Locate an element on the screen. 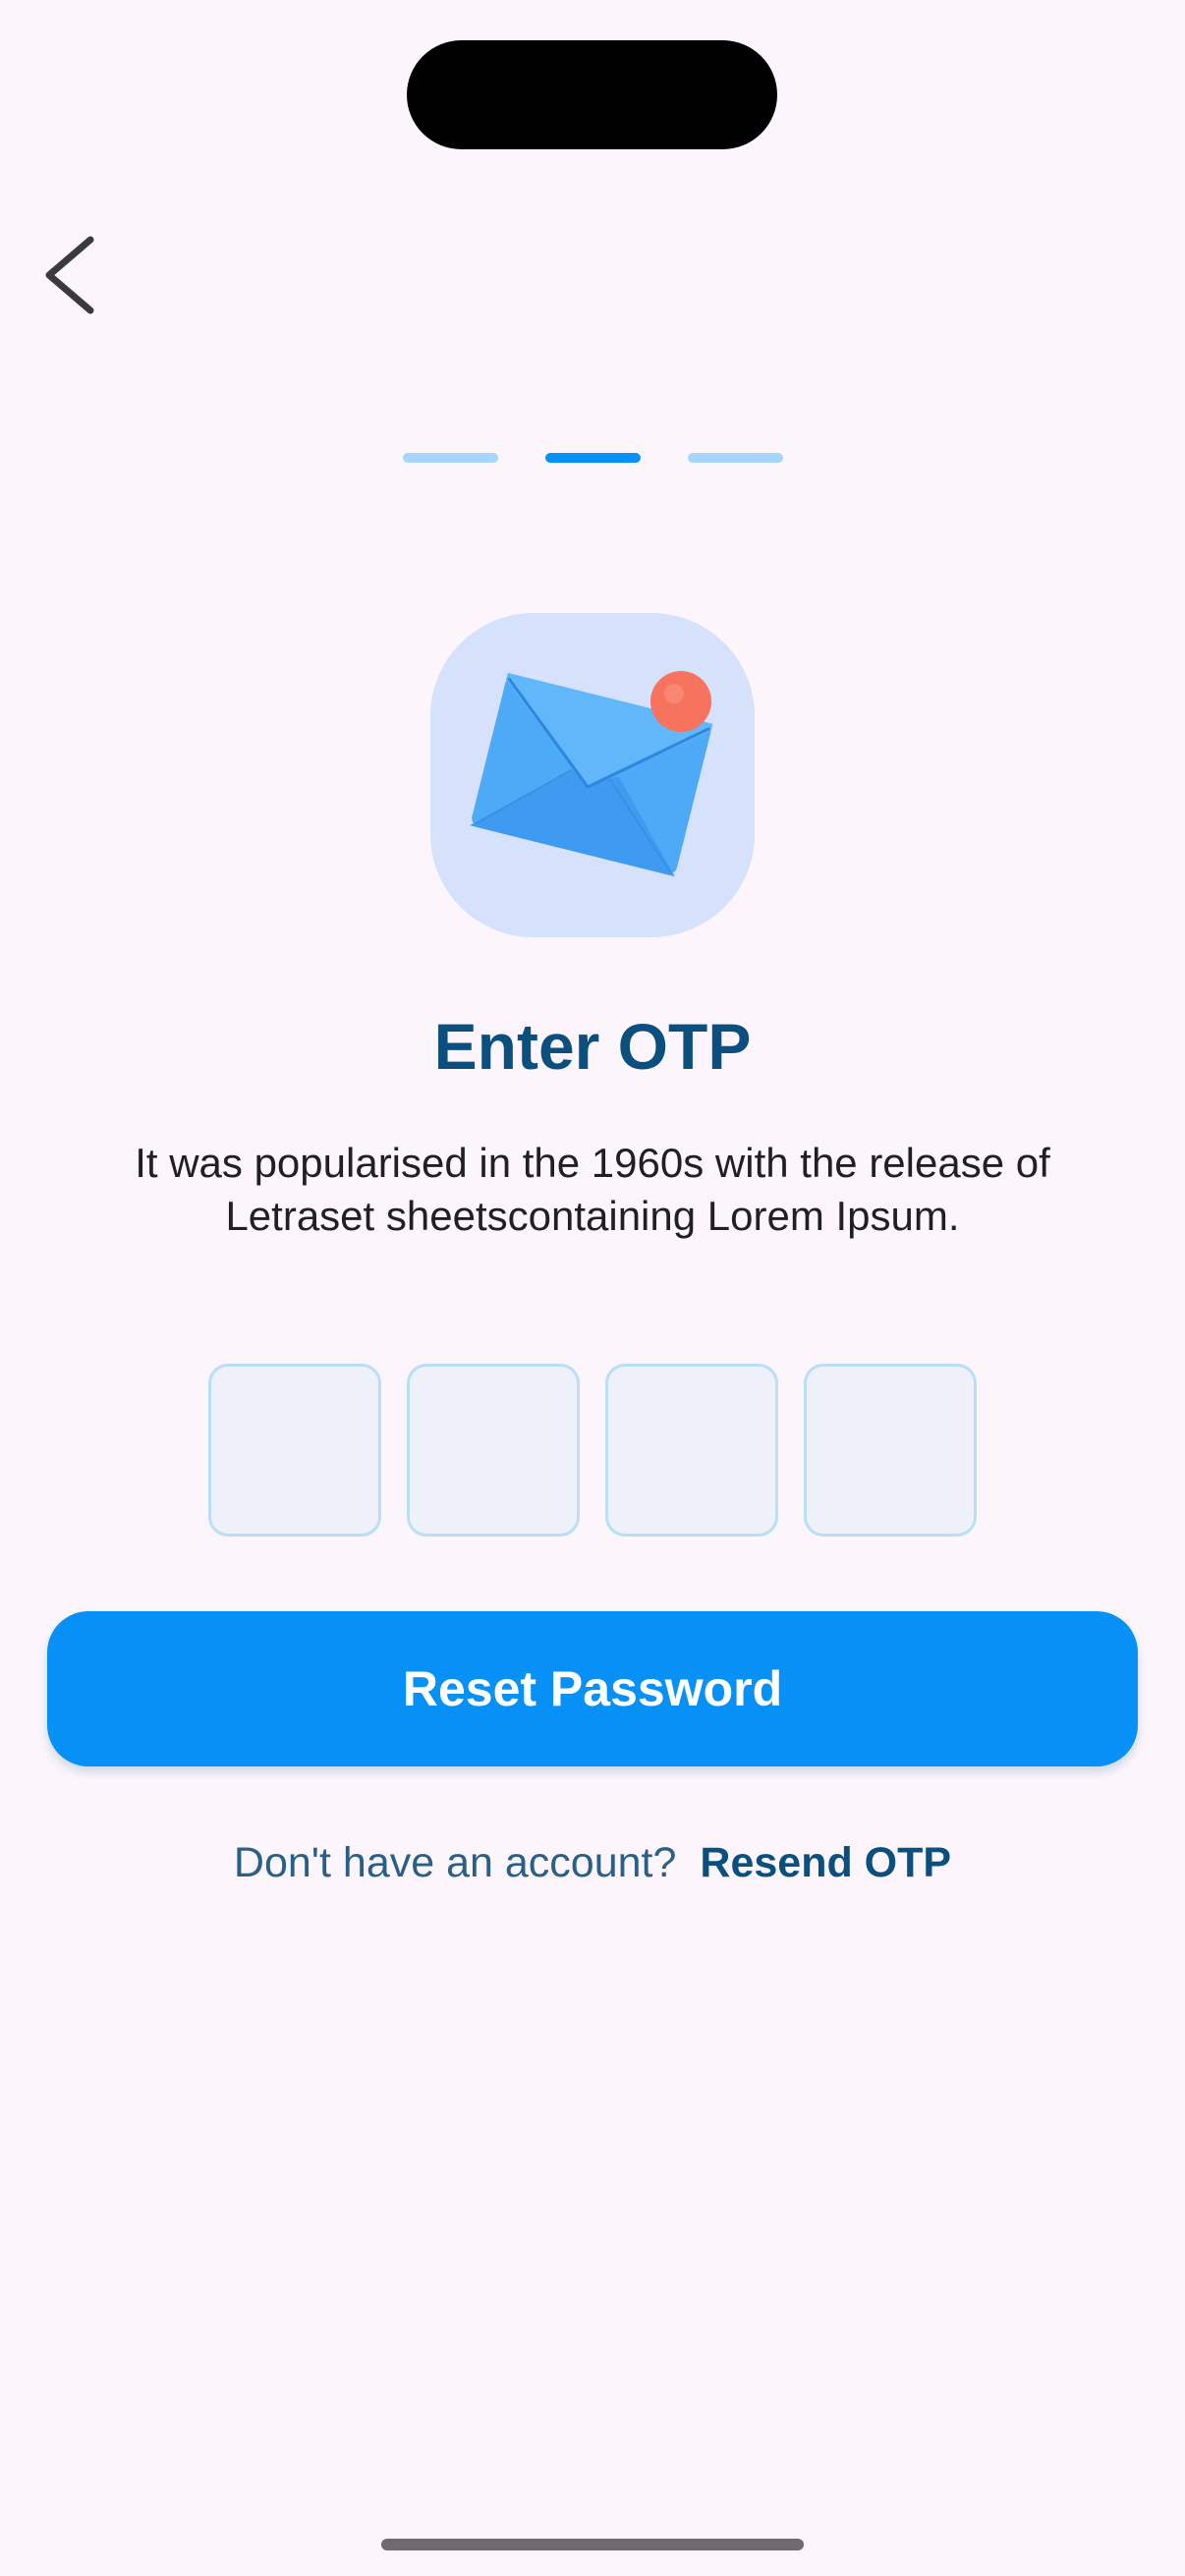 This screenshot has height=2576, width=1185. progress-steps is located at coordinates (592, 458).